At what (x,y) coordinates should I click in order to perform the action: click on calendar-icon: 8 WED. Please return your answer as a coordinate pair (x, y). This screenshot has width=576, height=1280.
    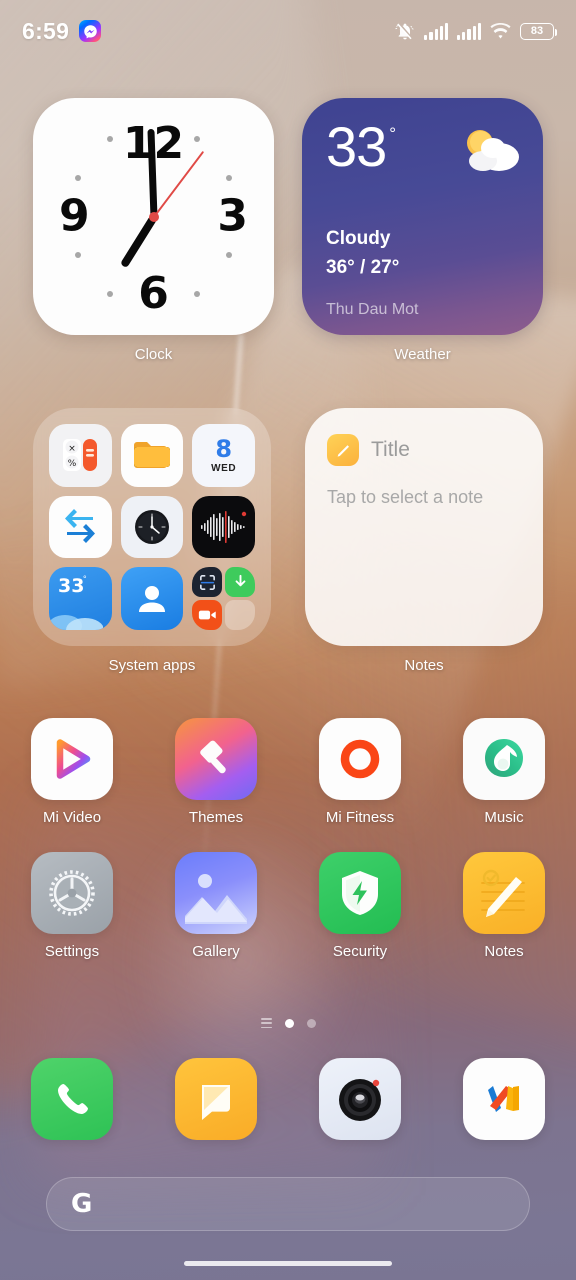
    Looking at the image, I should click on (223, 455).